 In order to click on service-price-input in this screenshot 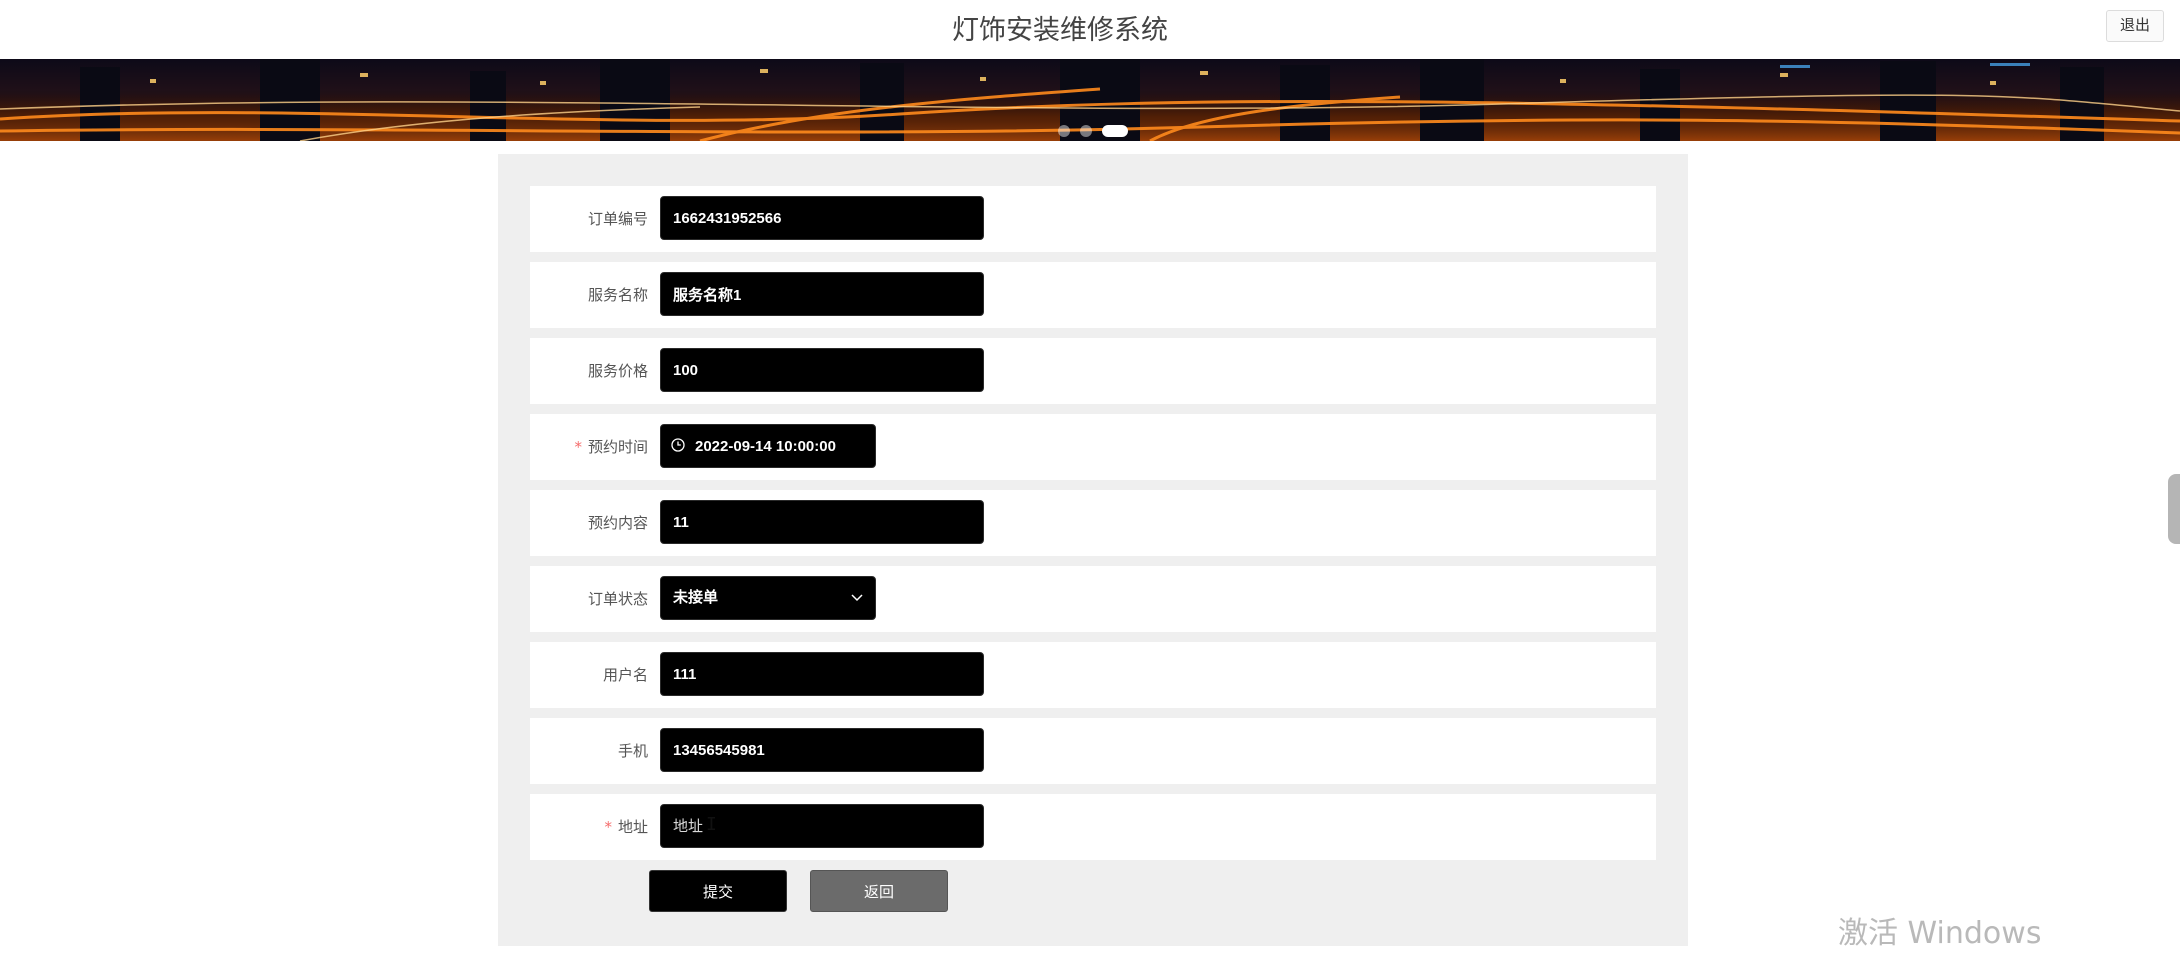, I will do `click(822, 370)`.